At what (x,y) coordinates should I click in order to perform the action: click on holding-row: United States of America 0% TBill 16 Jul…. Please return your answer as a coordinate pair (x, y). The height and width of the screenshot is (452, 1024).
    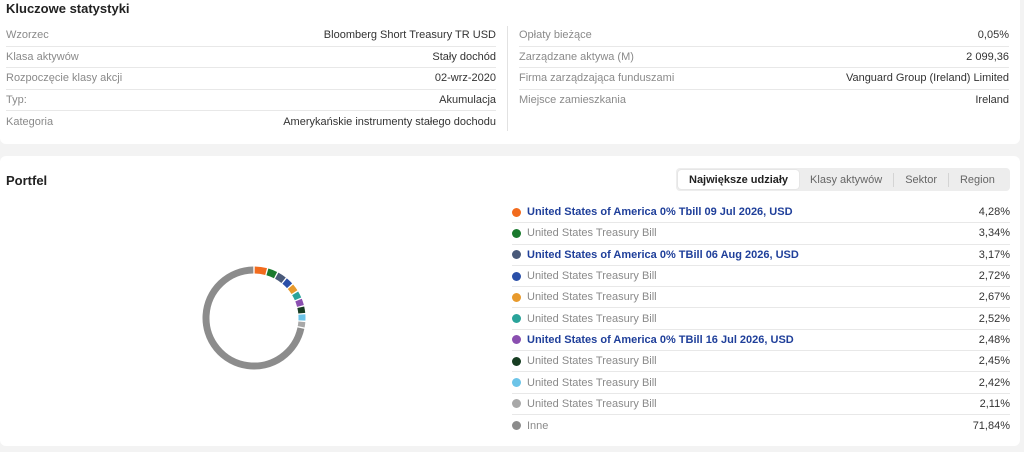
    Looking at the image, I should click on (761, 341).